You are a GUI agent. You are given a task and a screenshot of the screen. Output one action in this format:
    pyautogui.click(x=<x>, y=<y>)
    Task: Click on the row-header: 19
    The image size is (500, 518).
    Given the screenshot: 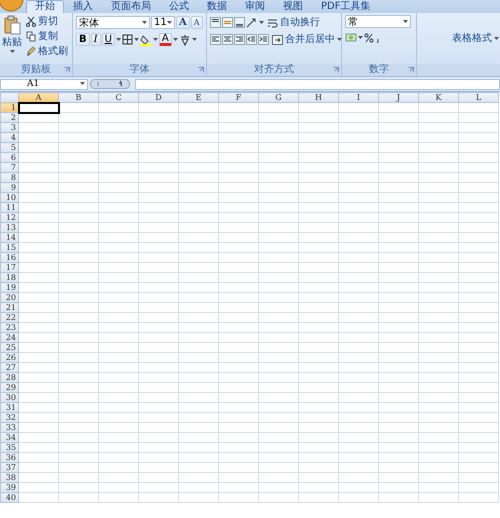 What is the action you would take?
    pyautogui.click(x=9, y=287)
    